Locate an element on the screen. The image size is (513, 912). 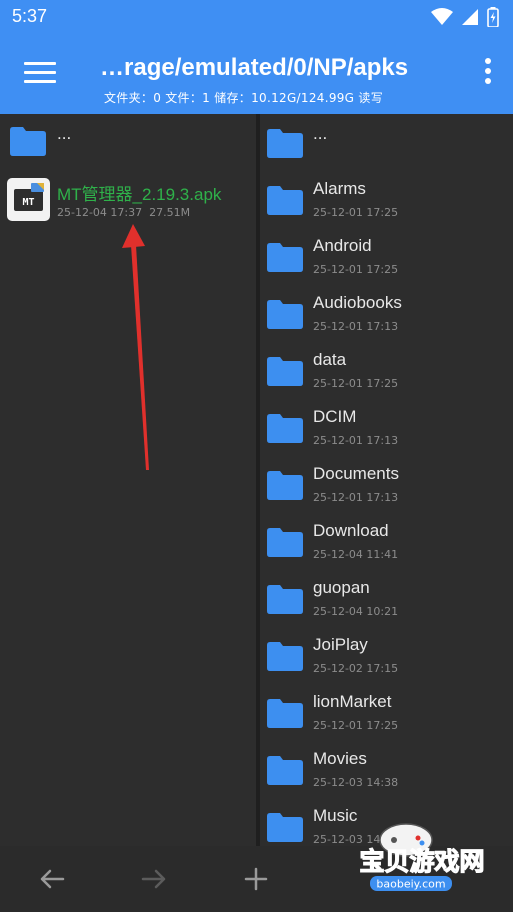
more-vert-icon is located at coordinates (488, 61).